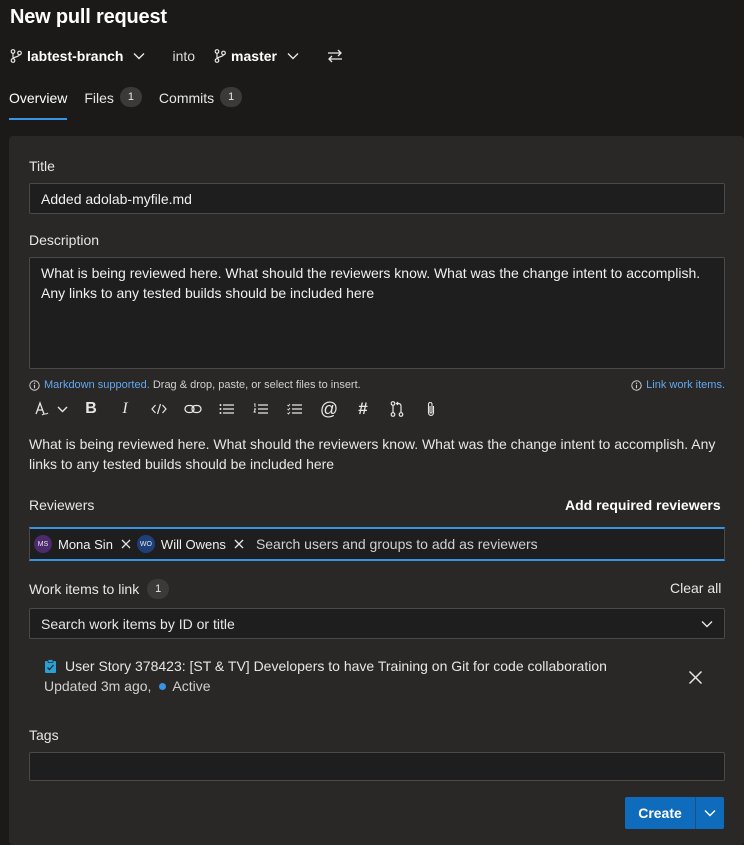 The image size is (744, 845). I want to click on task-list-button, so click(295, 409).